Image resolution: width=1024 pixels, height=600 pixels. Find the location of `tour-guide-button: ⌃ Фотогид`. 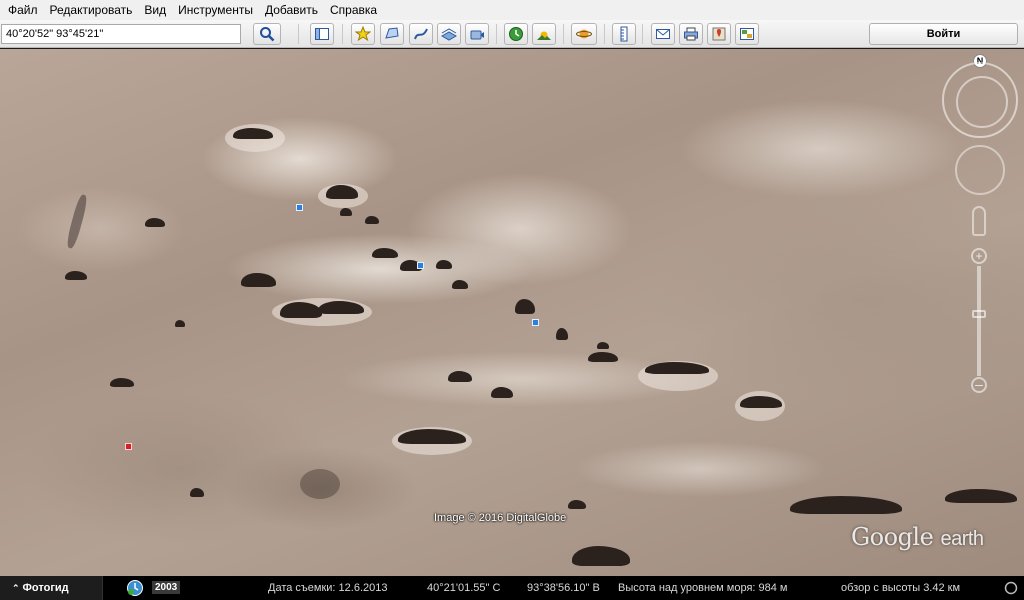

tour-guide-button: ⌃ Фотогид is located at coordinates (51, 588).